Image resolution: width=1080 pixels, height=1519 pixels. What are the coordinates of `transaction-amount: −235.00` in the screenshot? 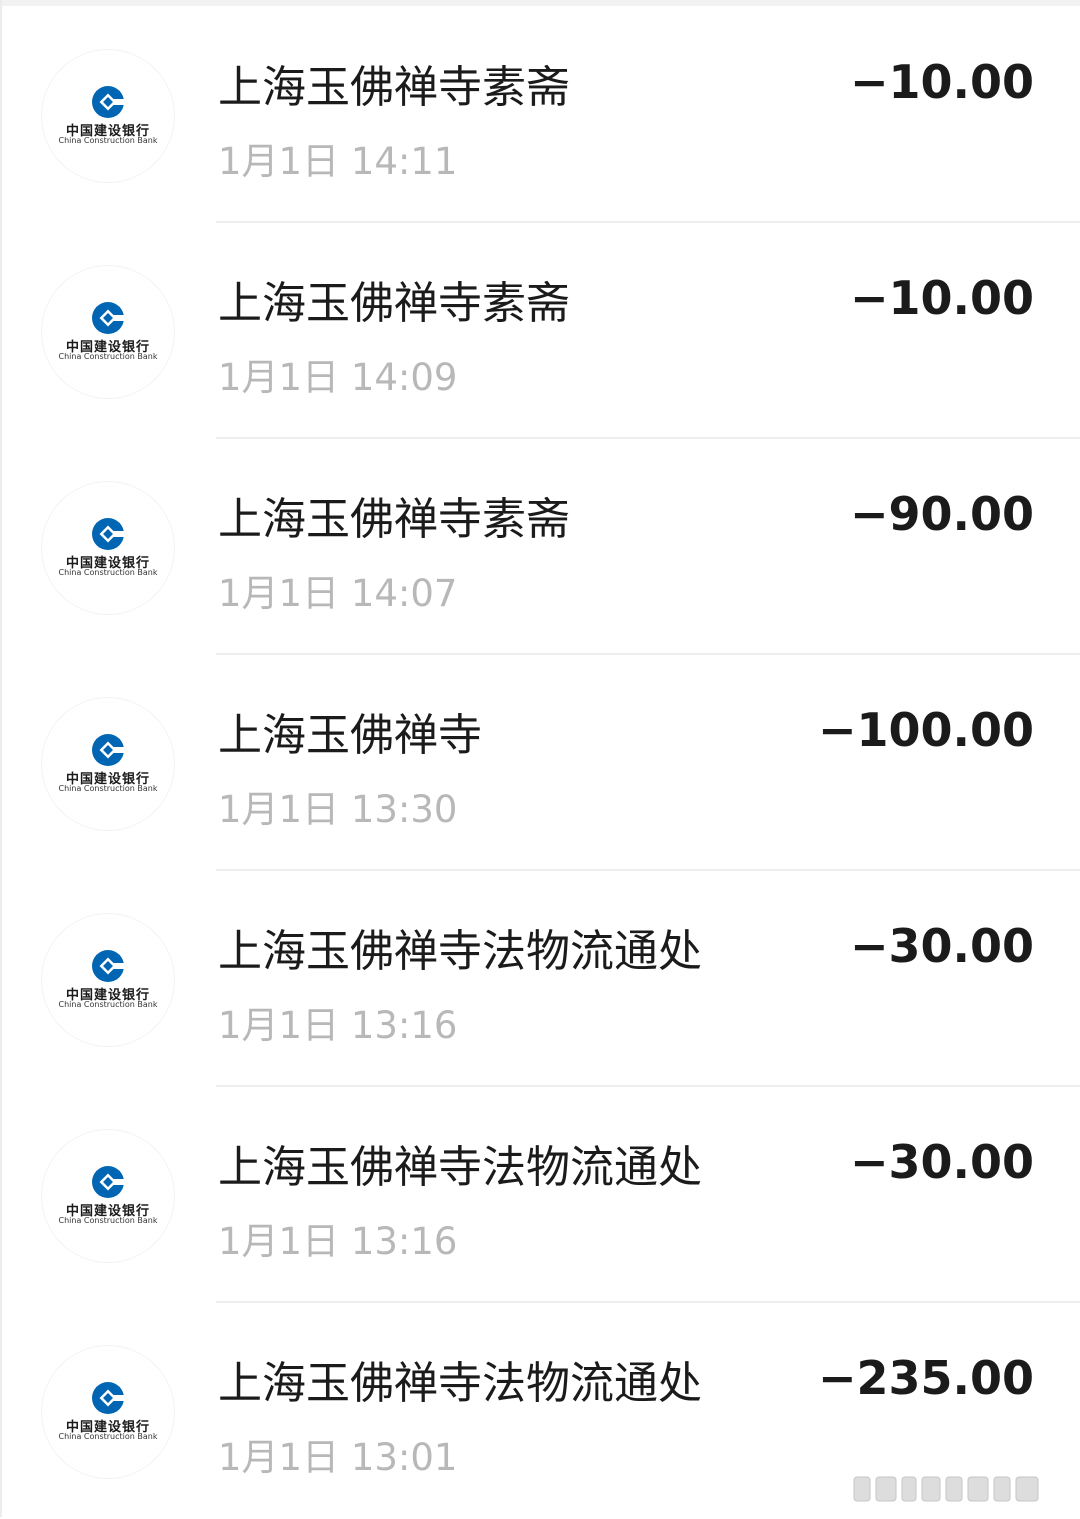 It's located at (925, 1378).